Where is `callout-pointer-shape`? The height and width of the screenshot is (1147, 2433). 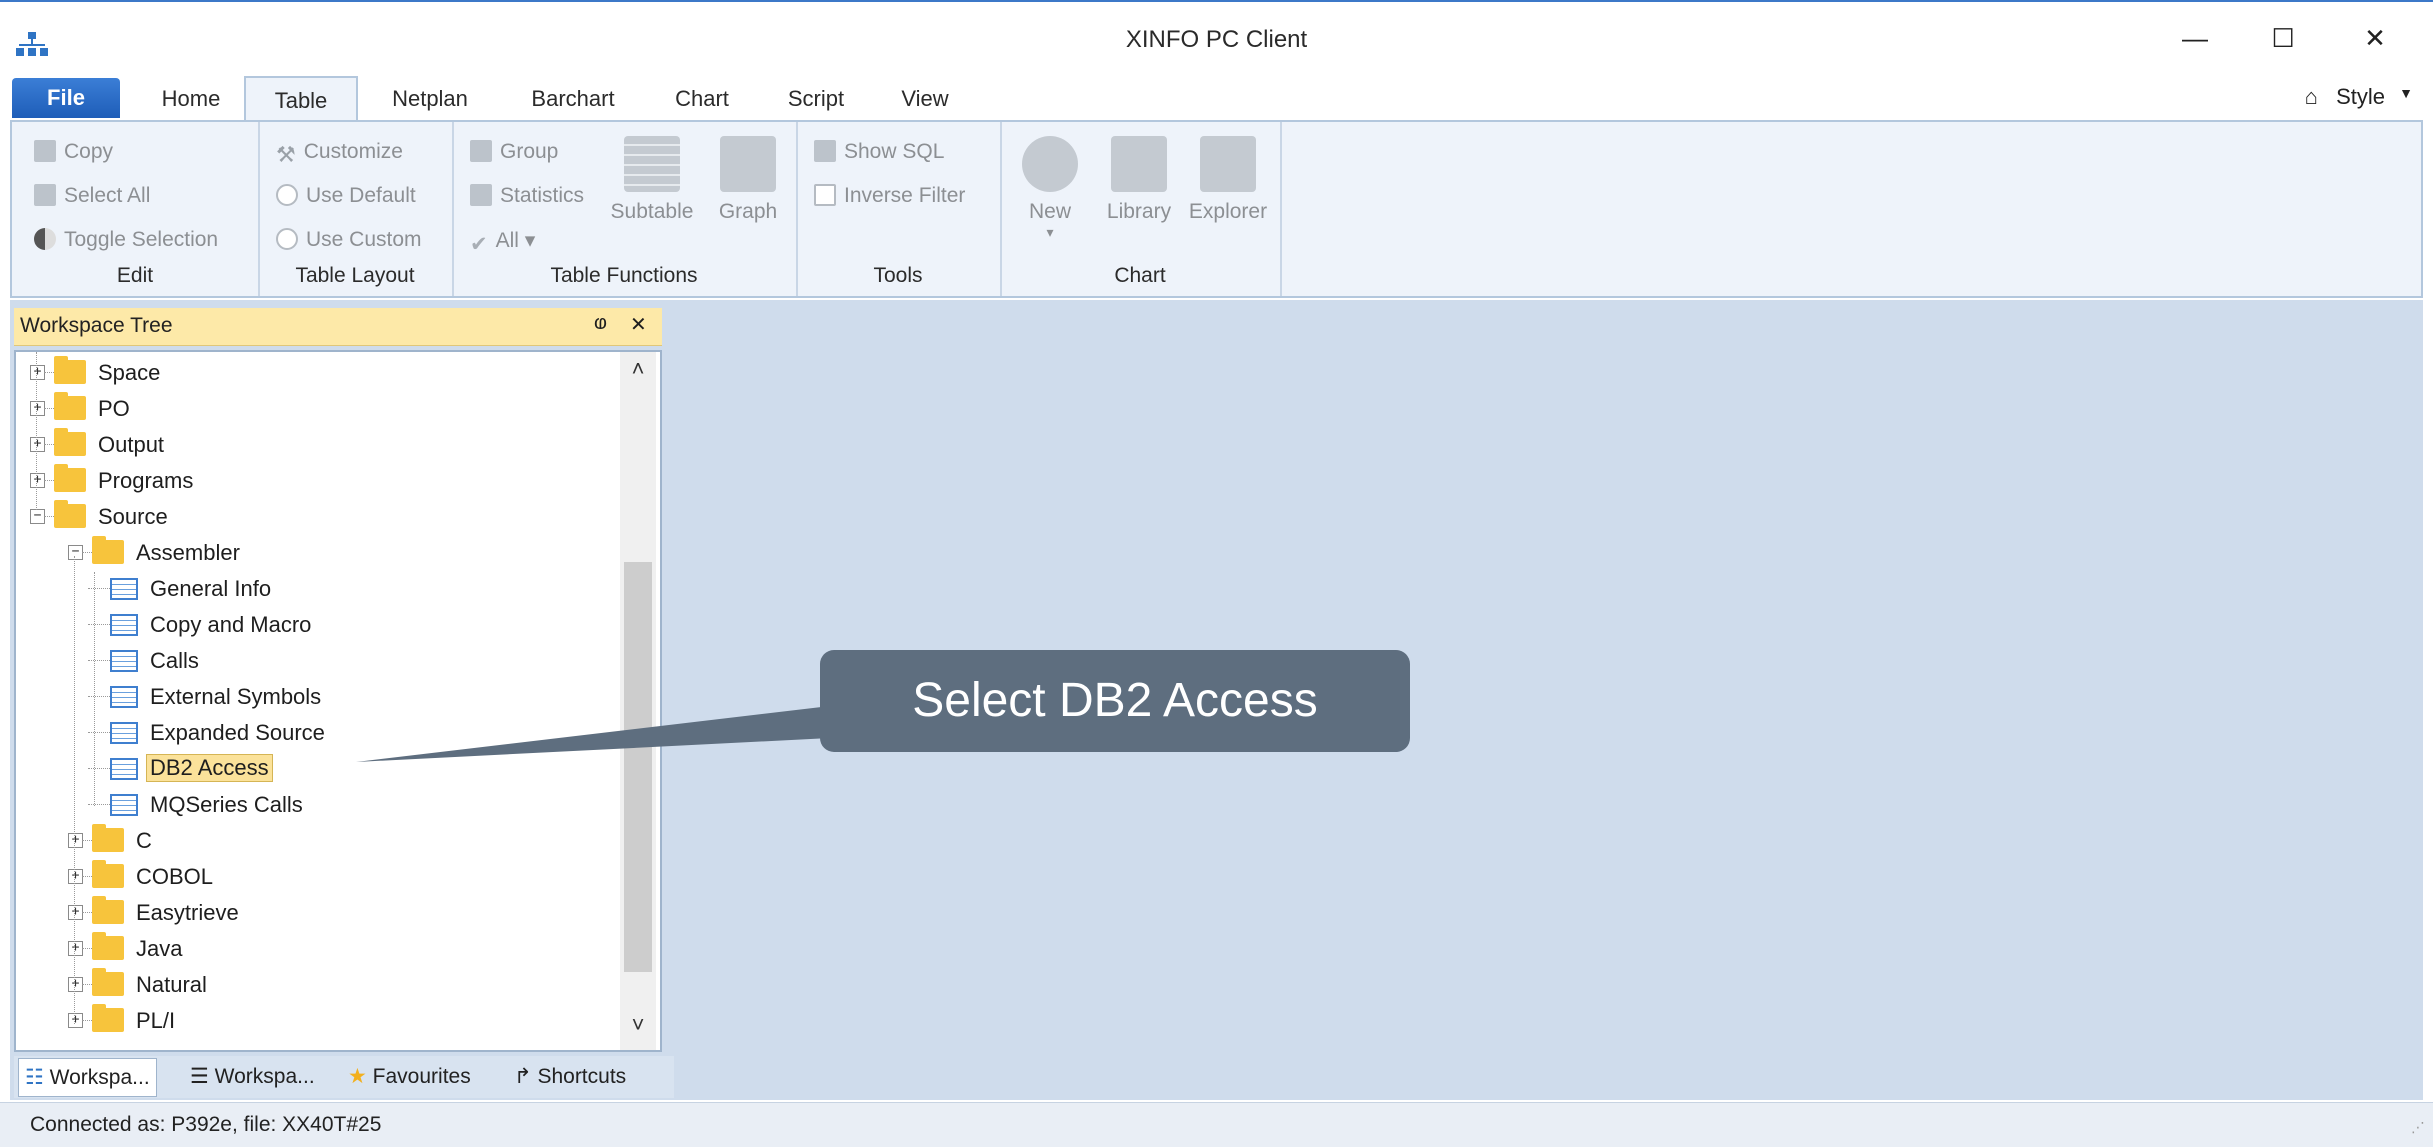
callout-pointer-shape is located at coordinates (593, 734).